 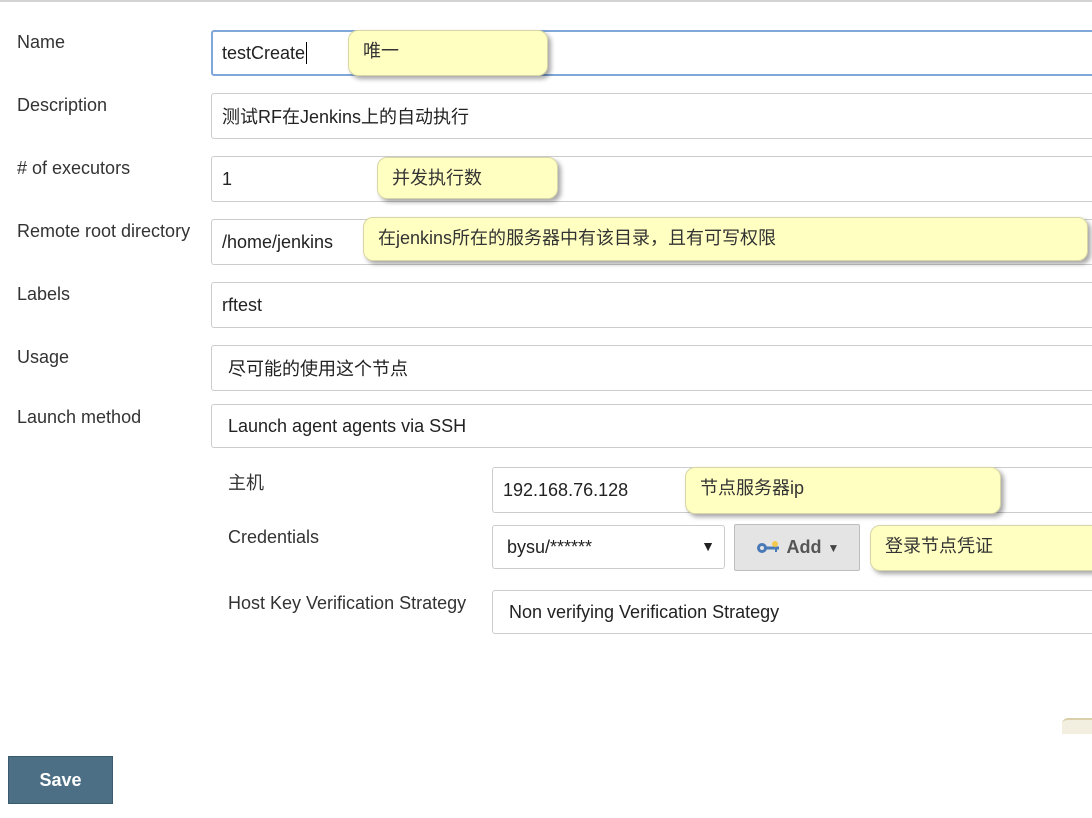 What do you see at coordinates (307, 53) in the screenshot?
I see `text-caret` at bounding box center [307, 53].